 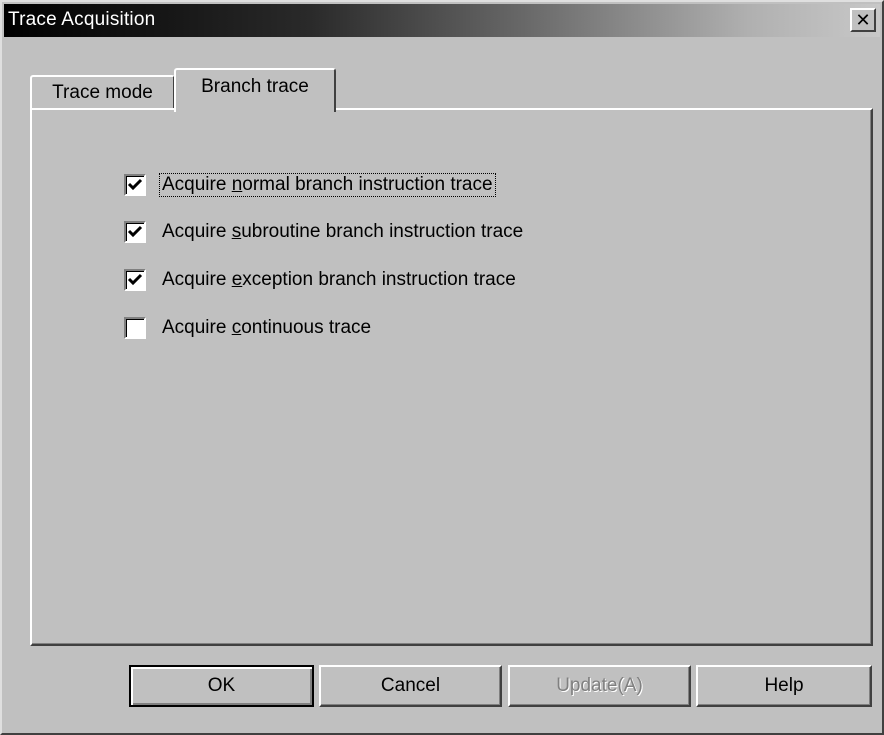 I want to click on continuous-trace-checkbox-row: Acquire continuous trace, so click(x=248, y=328).